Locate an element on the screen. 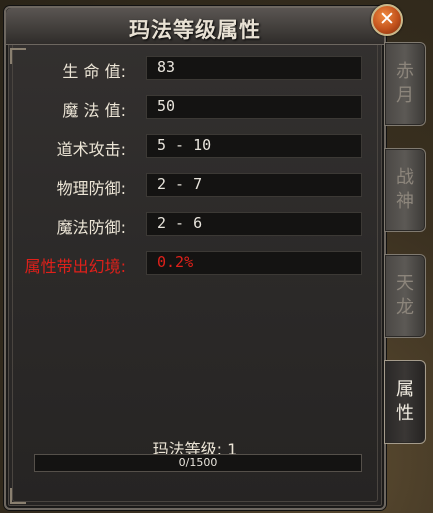  tab-attributes: 属 性 is located at coordinates (405, 402).